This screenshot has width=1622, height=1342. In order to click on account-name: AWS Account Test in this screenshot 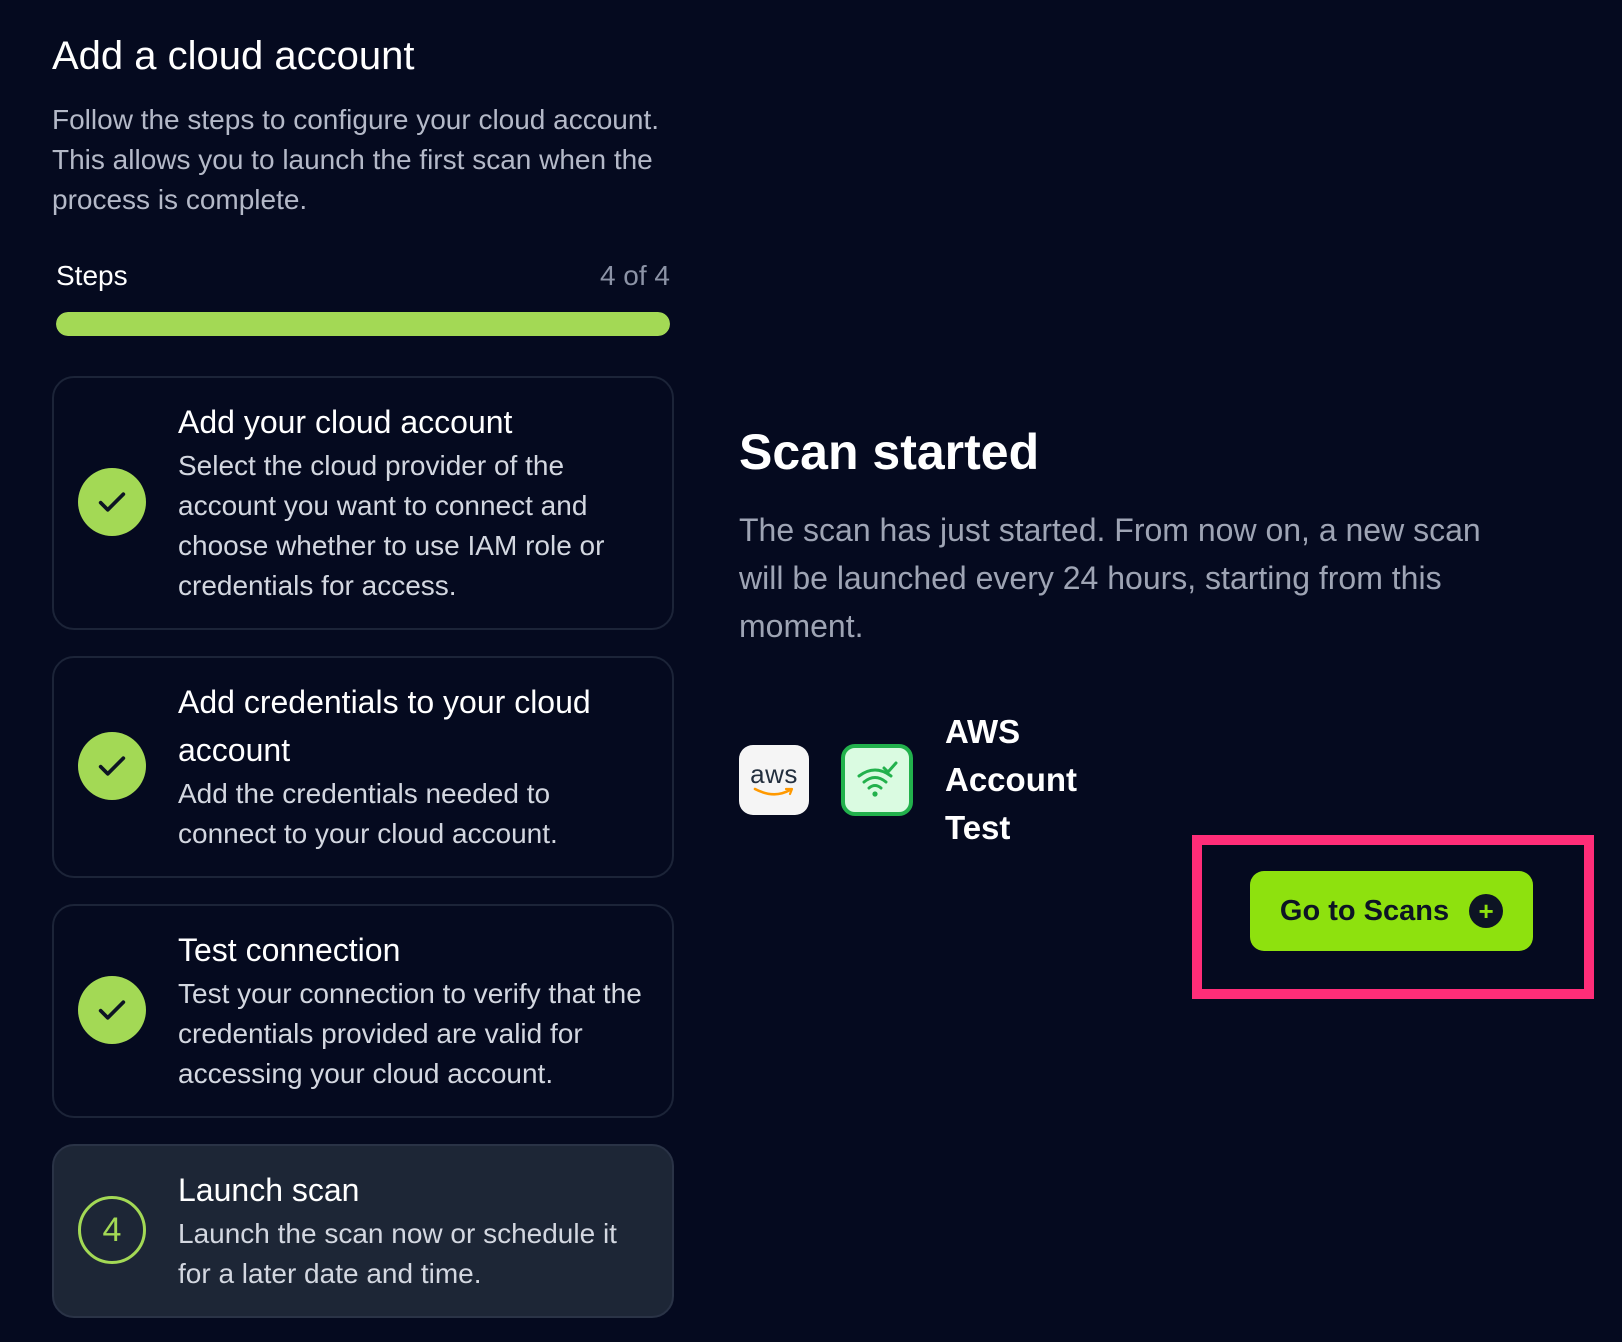, I will do `click(1011, 779)`.